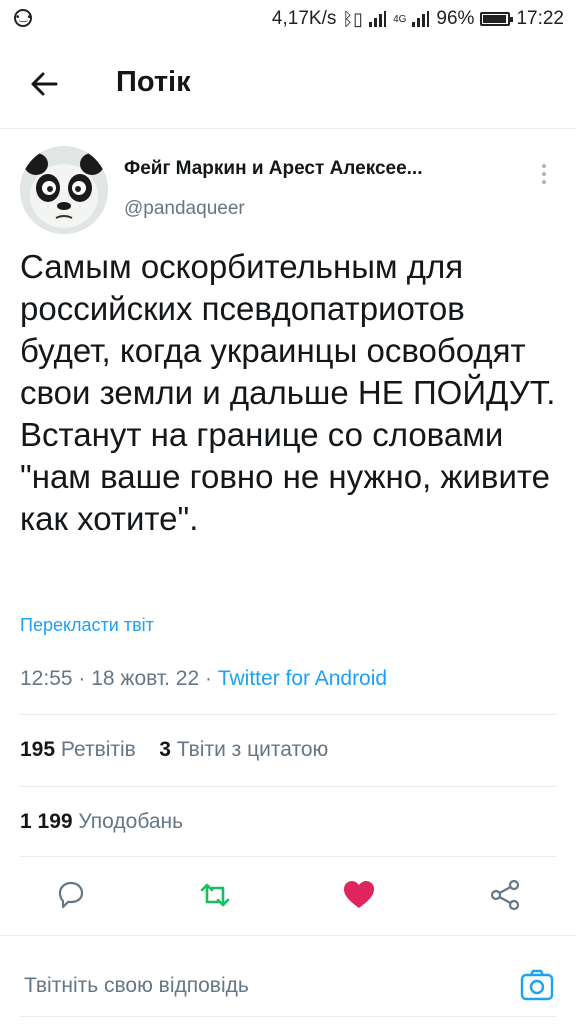 This screenshot has width=576, height=1025. I want to click on bluetooth-icon: ᛒ▯, so click(353, 18).